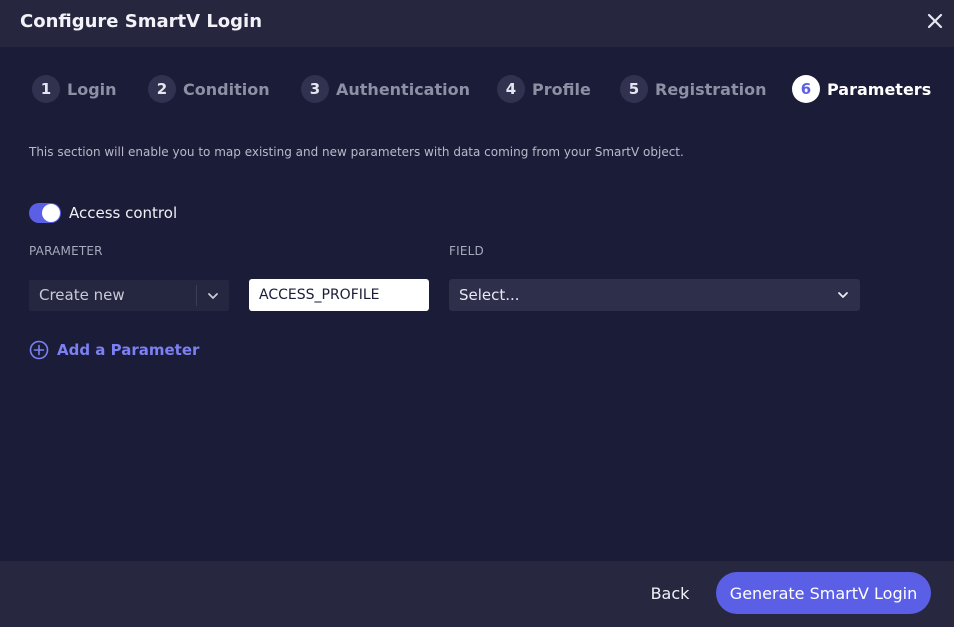 The height and width of the screenshot is (627, 954). Describe the element at coordinates (92, 89) in the screenshot. I see `step-label: Login` at that location.